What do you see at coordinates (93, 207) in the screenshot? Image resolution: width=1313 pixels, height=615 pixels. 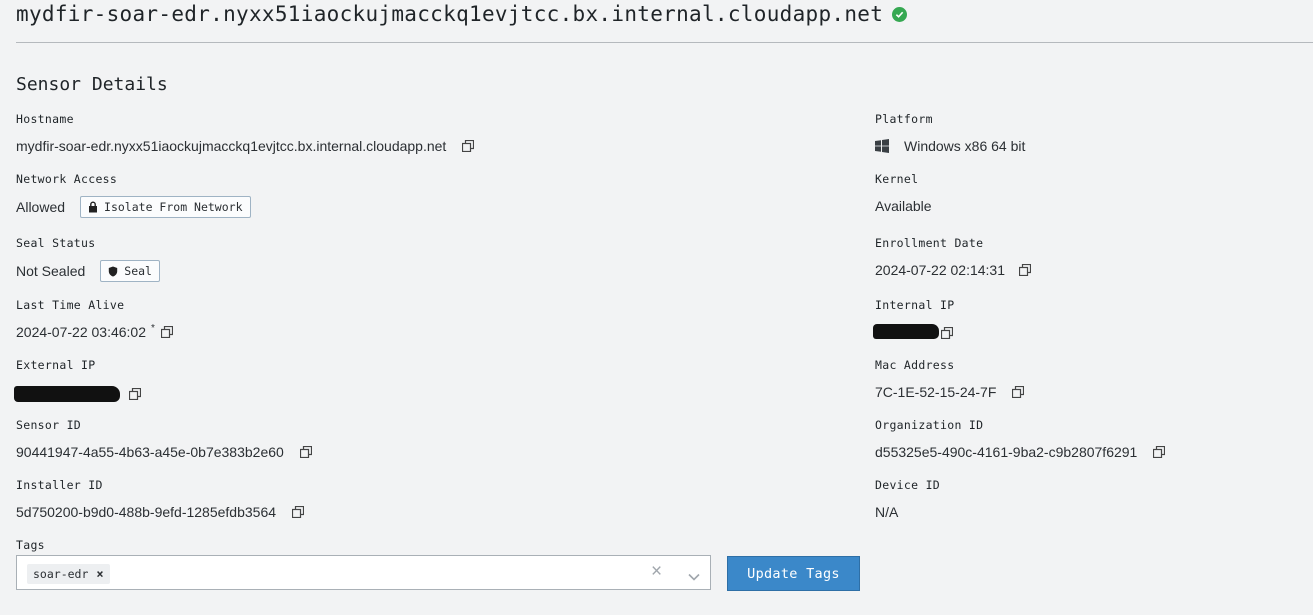 I see `lock-icon` at bounding box center [93, 207].